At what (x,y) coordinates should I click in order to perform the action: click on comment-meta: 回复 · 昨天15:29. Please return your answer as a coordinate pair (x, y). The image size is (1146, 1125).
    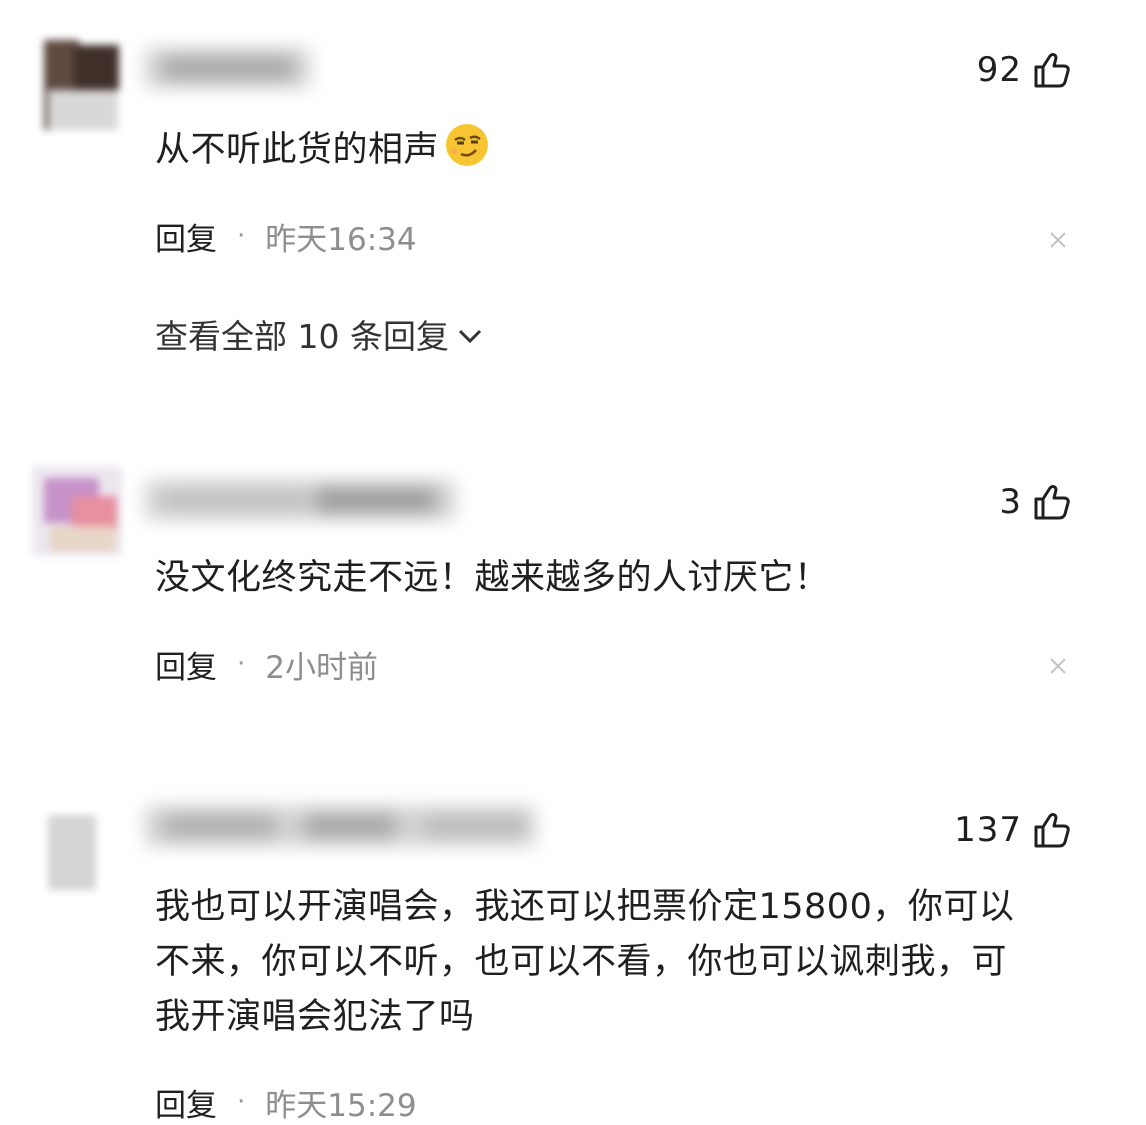
    Looking at the image, I should click on (286, 1102).